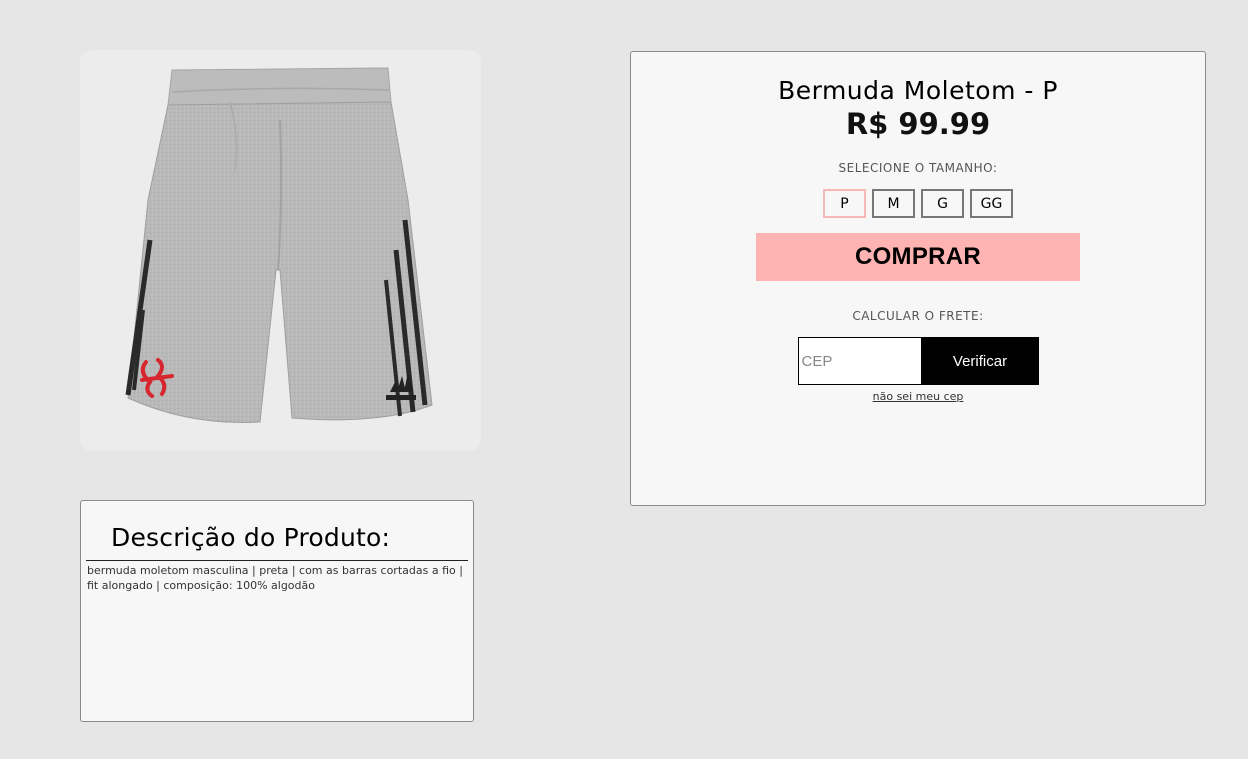  I want to click on product-price: R$ 99.99, so click(918, 124).